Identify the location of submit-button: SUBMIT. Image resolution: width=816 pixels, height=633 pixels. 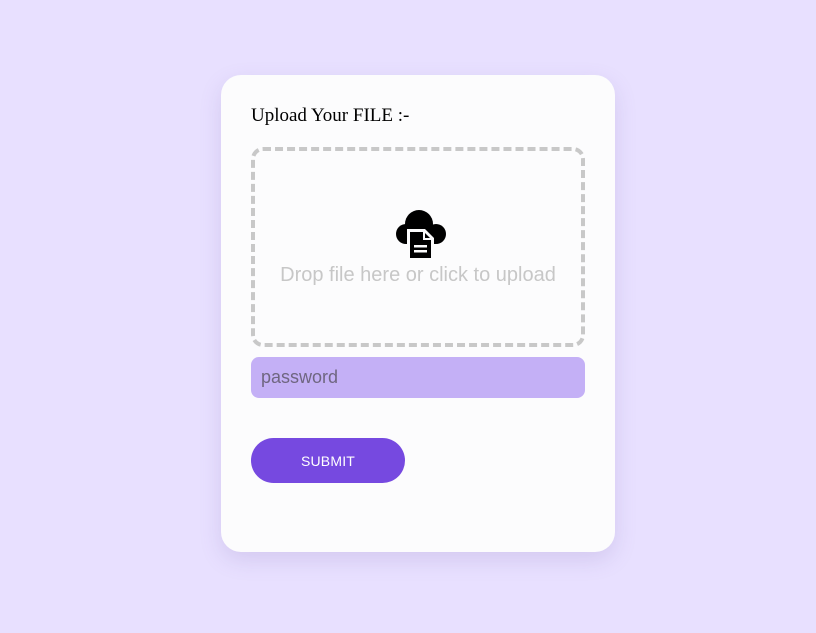
(328, 460).